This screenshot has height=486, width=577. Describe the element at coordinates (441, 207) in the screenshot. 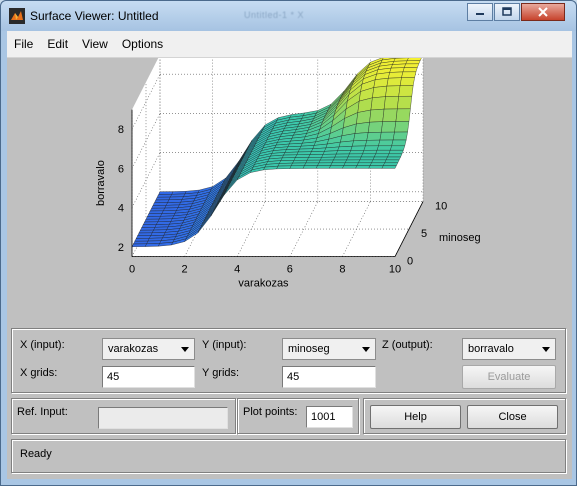

I see `y-tick-label: 10` at that location.